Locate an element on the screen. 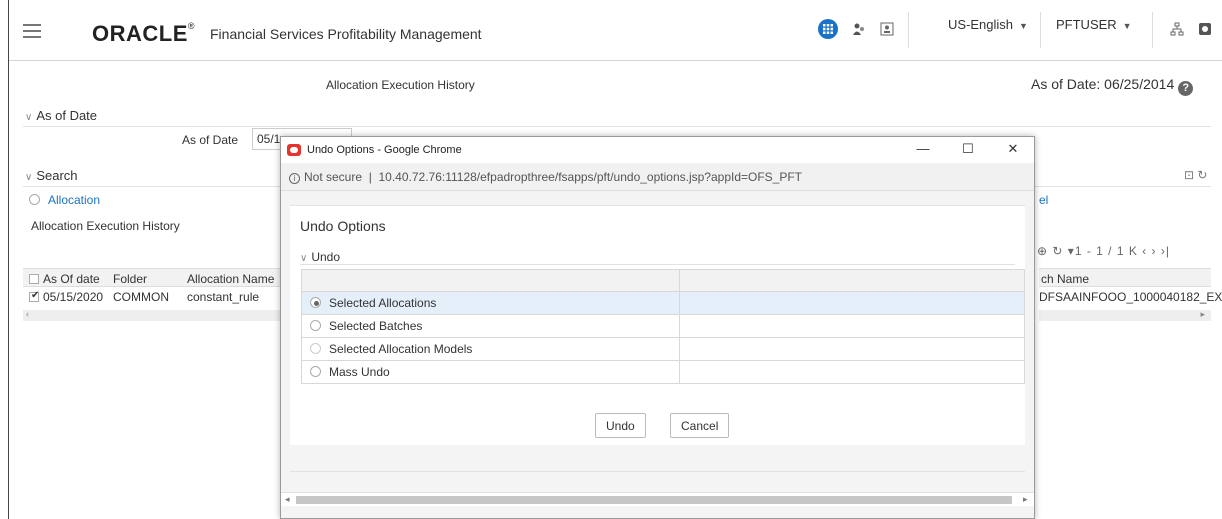  column-header: Folder is located at coordinates (130, 279).